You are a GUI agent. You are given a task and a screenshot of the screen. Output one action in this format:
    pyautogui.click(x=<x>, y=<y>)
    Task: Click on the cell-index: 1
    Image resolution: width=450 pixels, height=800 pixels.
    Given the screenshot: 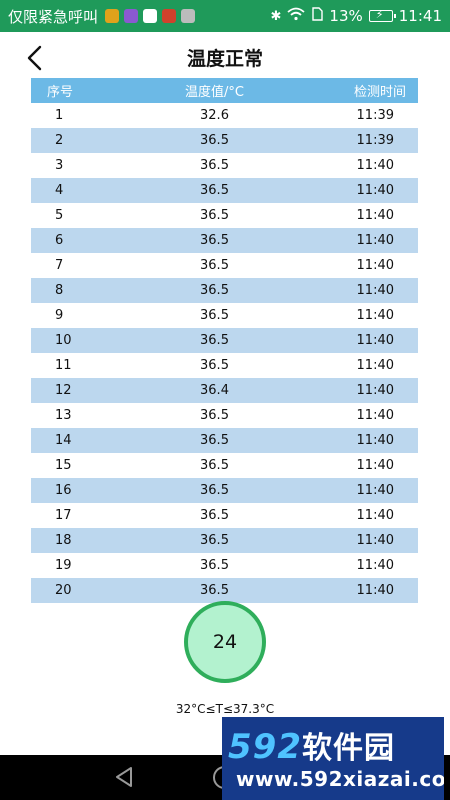 What is the action you would take?
    pyautogui.click(x=59, y=115)
    